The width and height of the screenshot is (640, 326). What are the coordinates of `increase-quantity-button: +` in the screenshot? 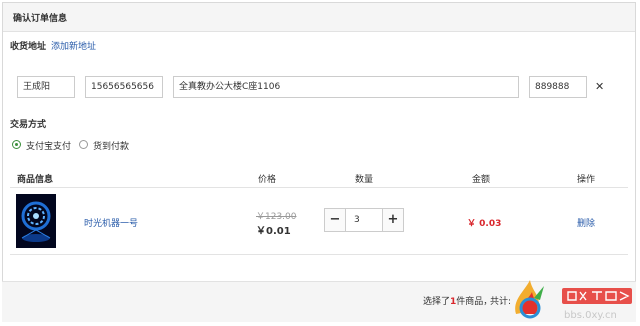 It's located at (393, 220).